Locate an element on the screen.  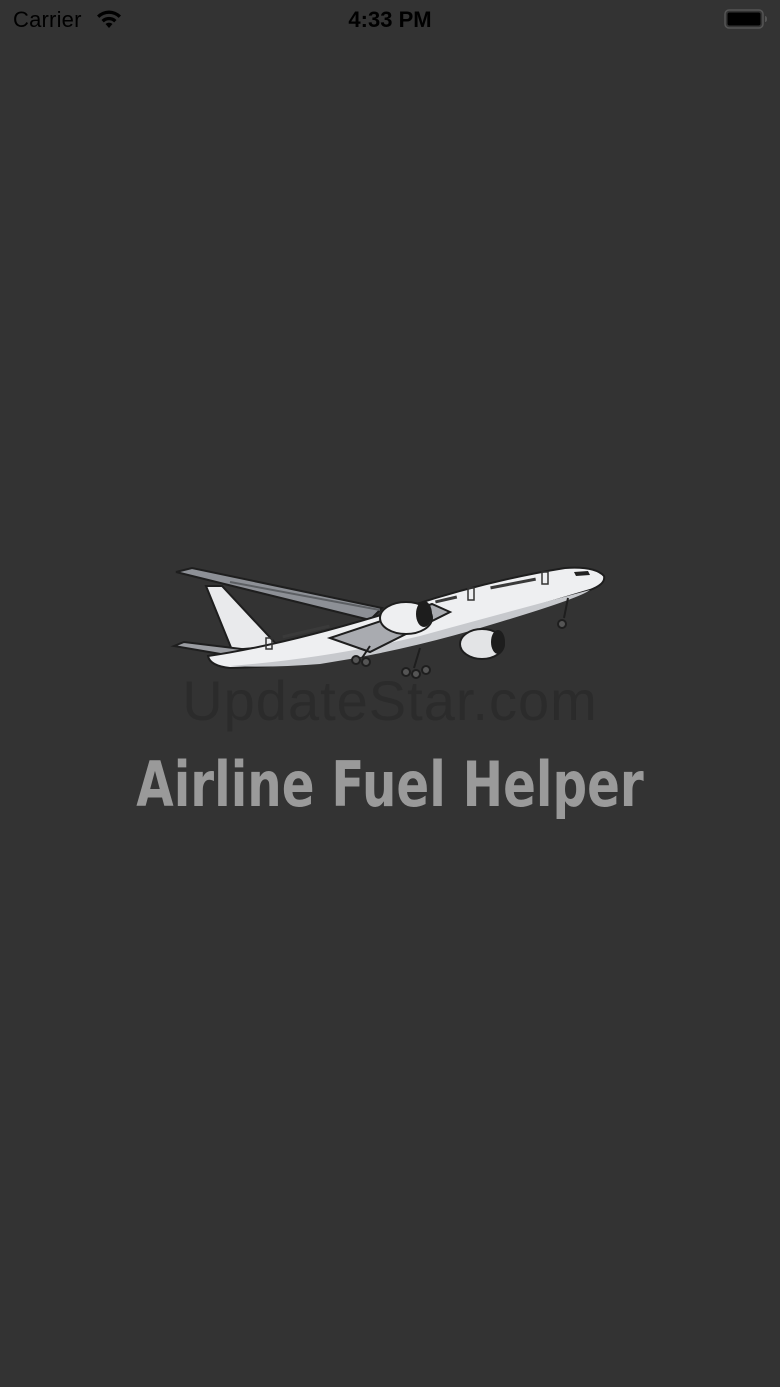
clock: 4:33 PM is located at coordinates (390, 19).